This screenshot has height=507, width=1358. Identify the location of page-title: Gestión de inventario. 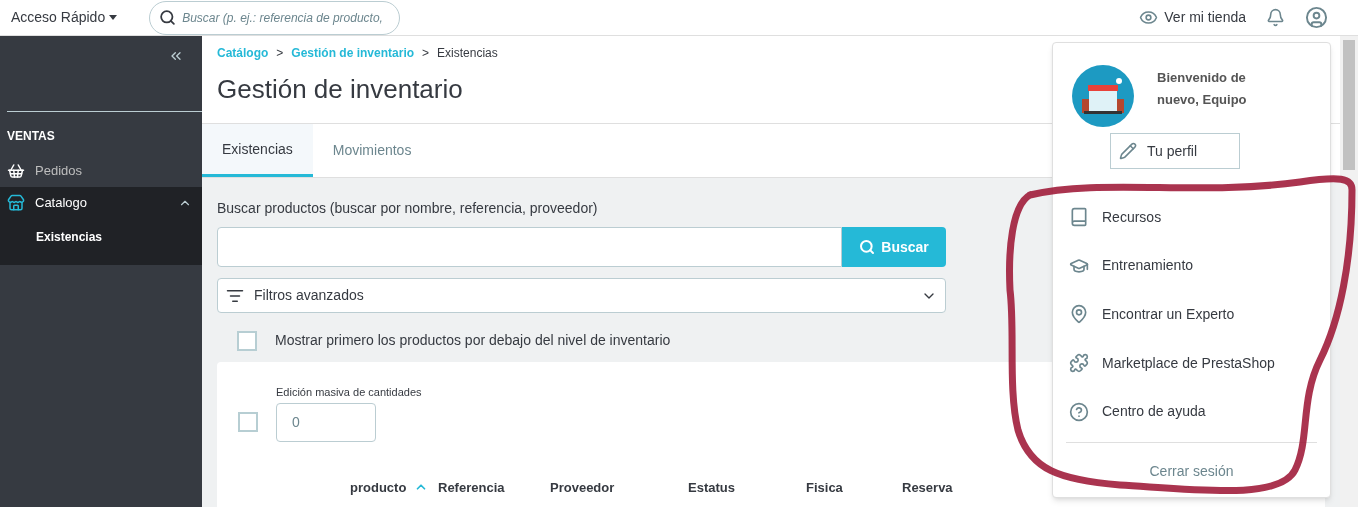
(340, 89).